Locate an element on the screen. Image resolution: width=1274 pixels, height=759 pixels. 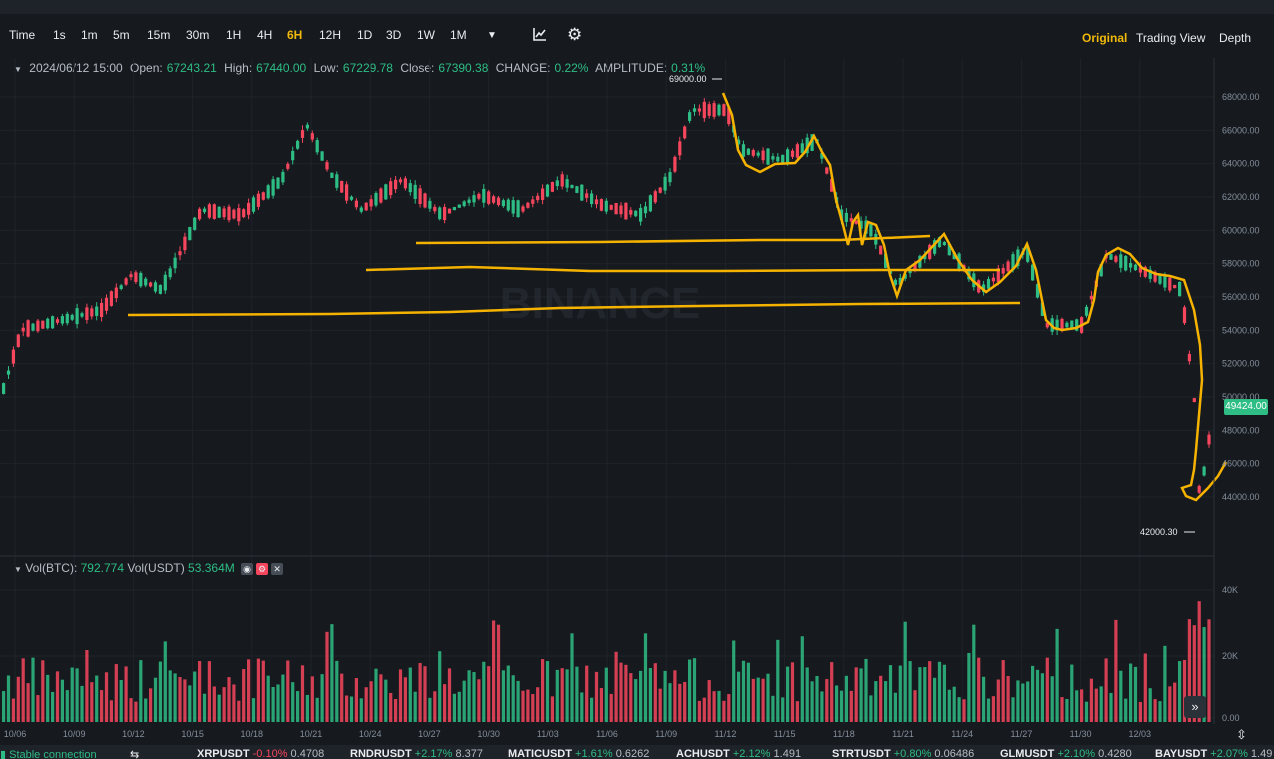
ticker-6-sym: BAYUSDT is located at coordinates (1181, 753).